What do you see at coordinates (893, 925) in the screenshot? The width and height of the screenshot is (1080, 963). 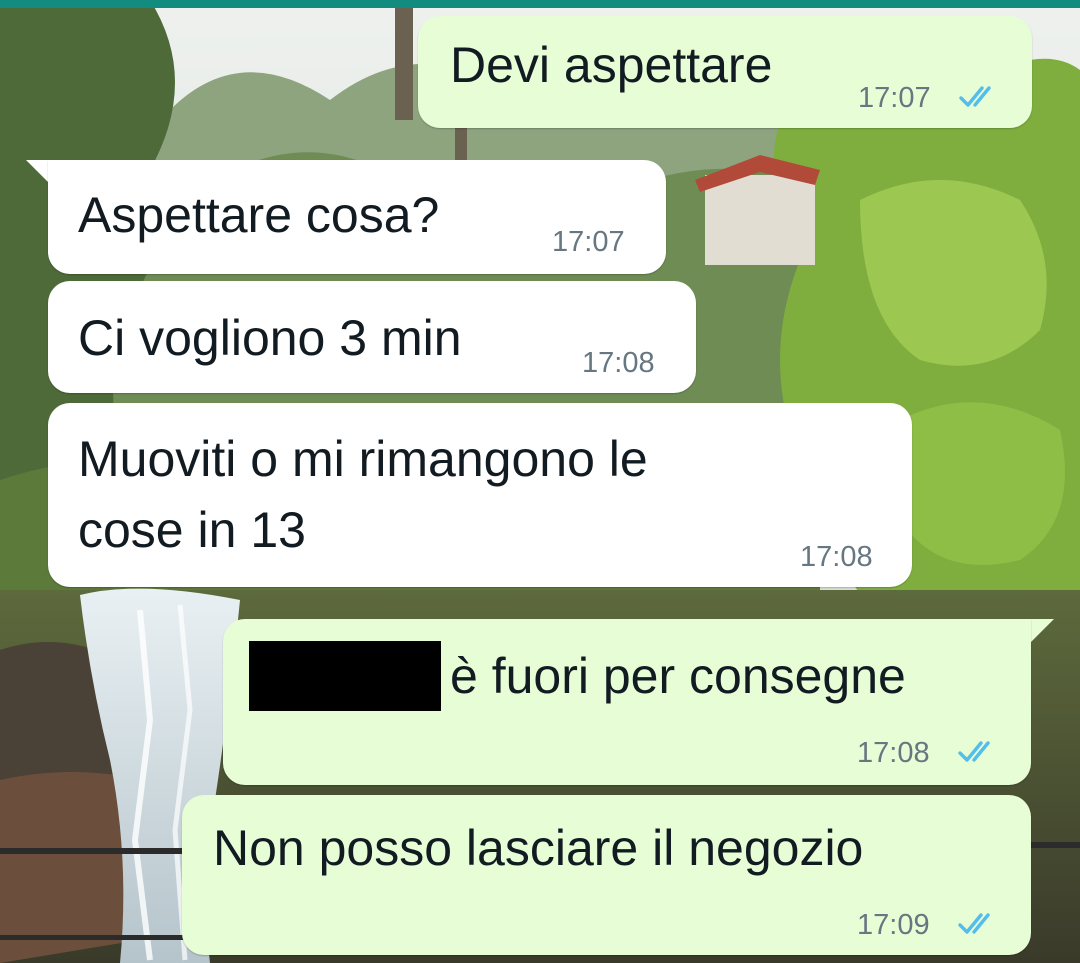 I see `message-time: 17:09` at bounding box center [893, 925].